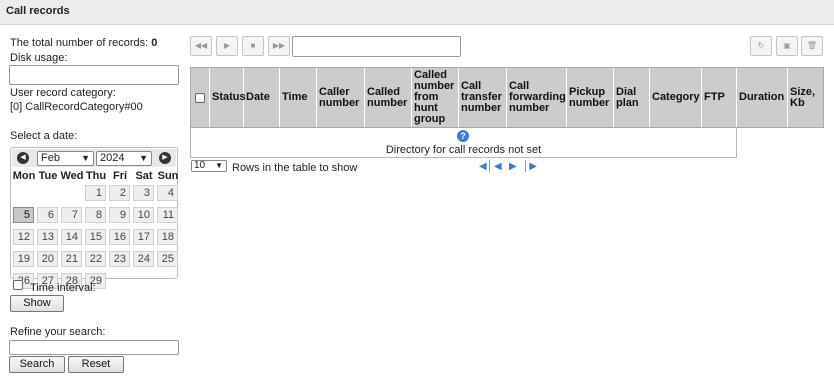  Describe the element at coordinates (71, 237) in the screenshot. I see `calendar-day: 14` at that location.